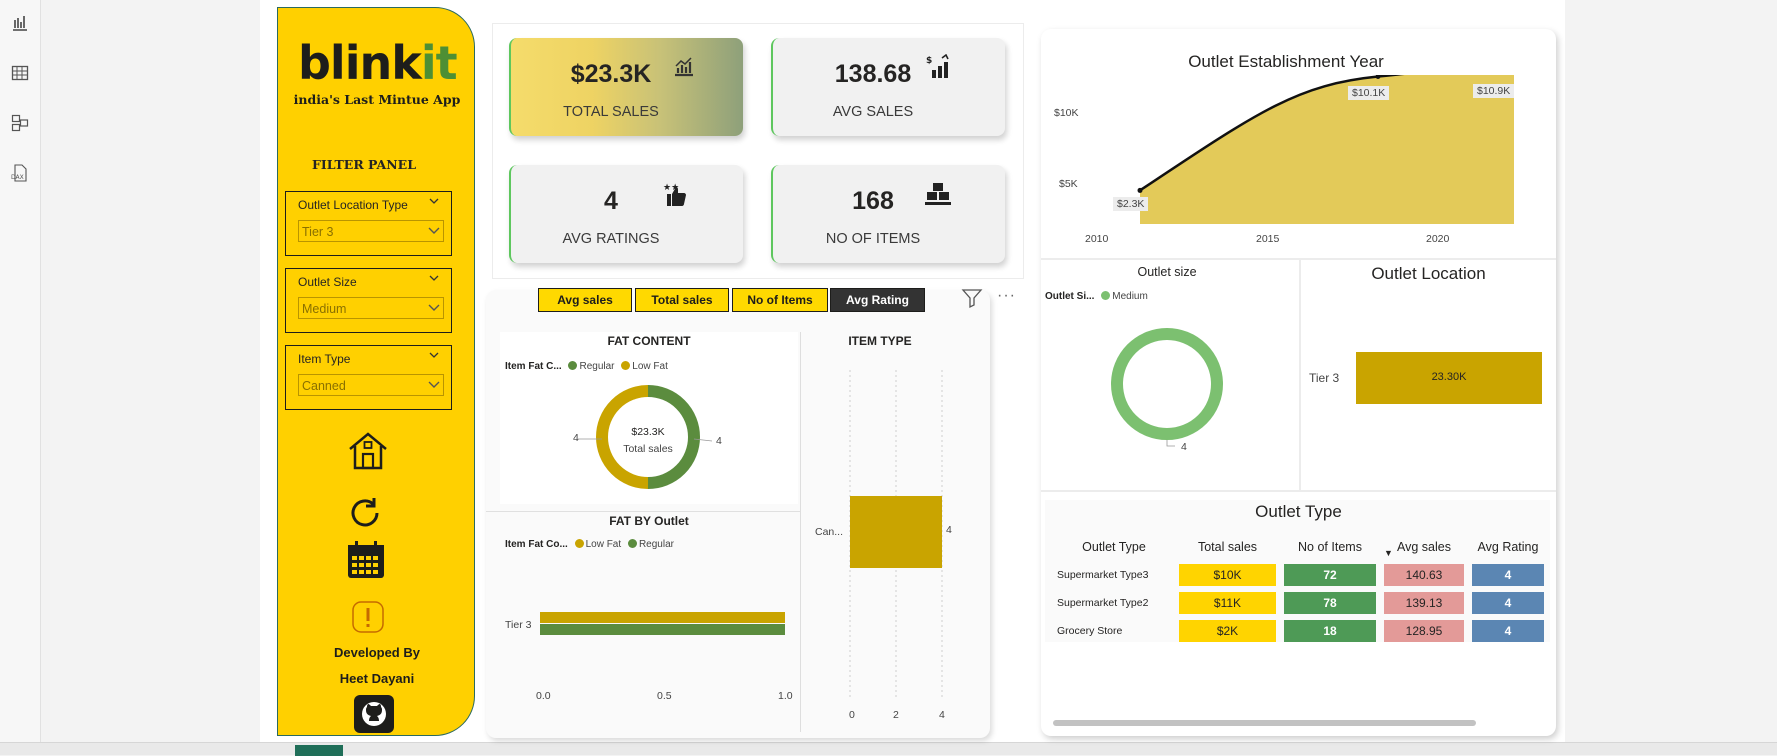  Describe the element at coordinates (662, 629) in the screenshot. I see `bar-regular` at that location.